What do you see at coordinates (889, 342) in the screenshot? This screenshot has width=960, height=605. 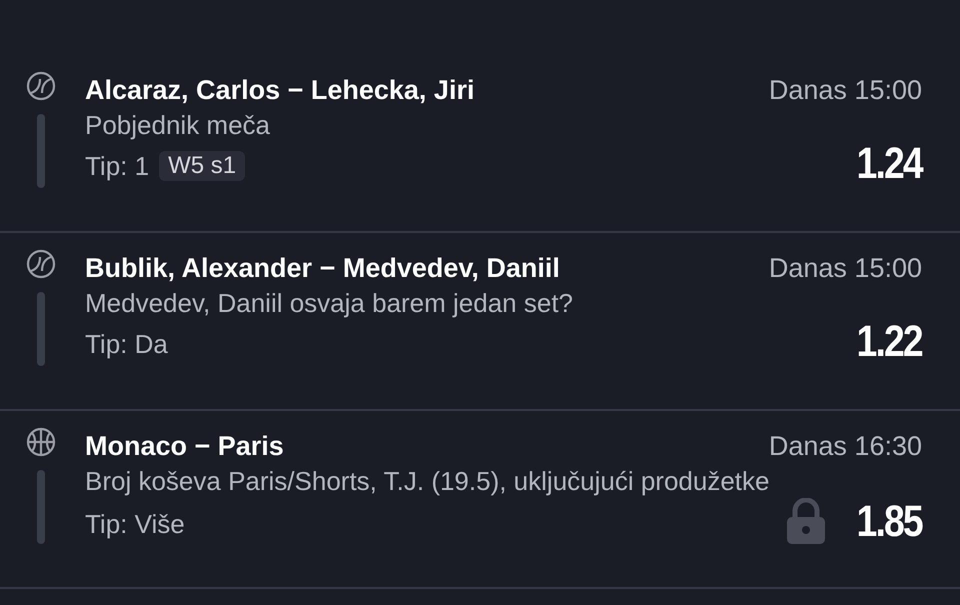 I see `odds-value: 1.22` at bounding box center [889, 342].